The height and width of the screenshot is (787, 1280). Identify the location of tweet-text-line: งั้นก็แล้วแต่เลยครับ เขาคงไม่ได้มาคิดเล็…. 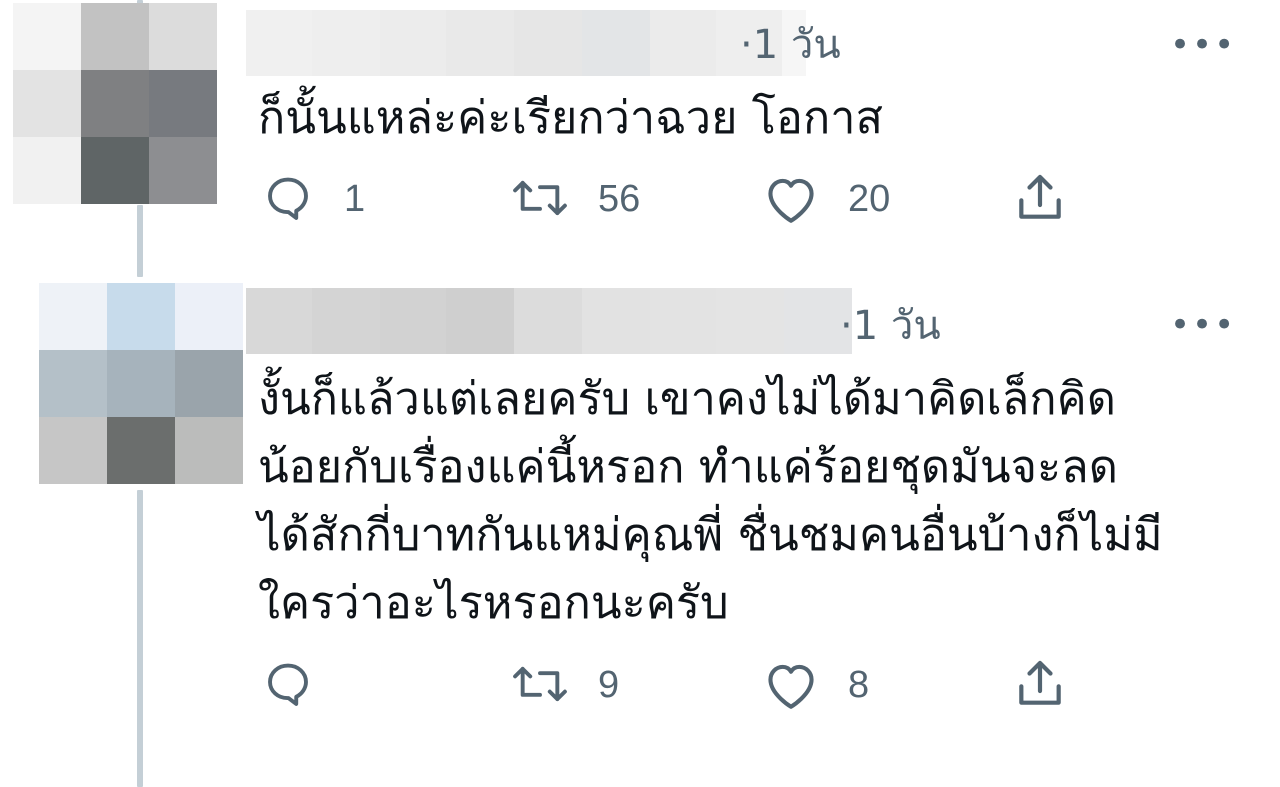
(687, 398).